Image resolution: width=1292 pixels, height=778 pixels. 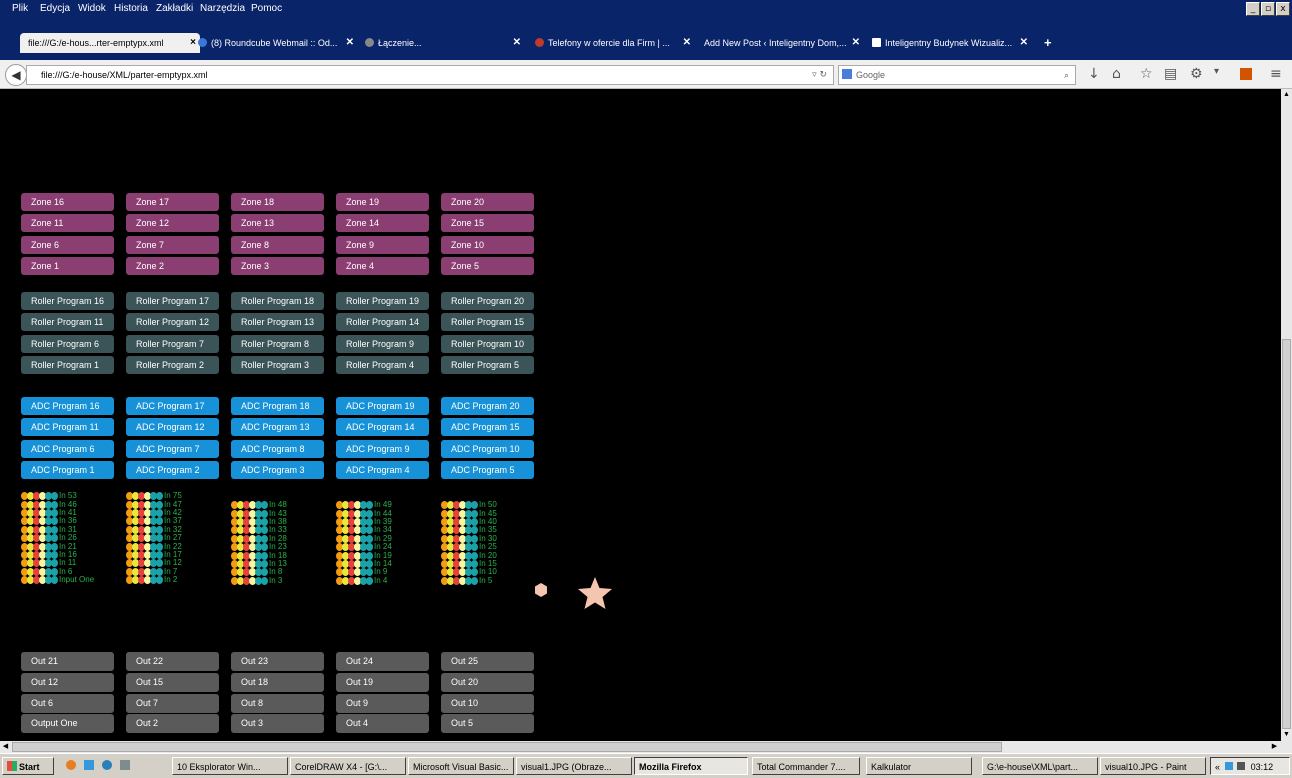 What do you see at coordinates (1066, 75) in the screenshot?
I see `search-icon: ⌕` at bounding box center [1066, 75].